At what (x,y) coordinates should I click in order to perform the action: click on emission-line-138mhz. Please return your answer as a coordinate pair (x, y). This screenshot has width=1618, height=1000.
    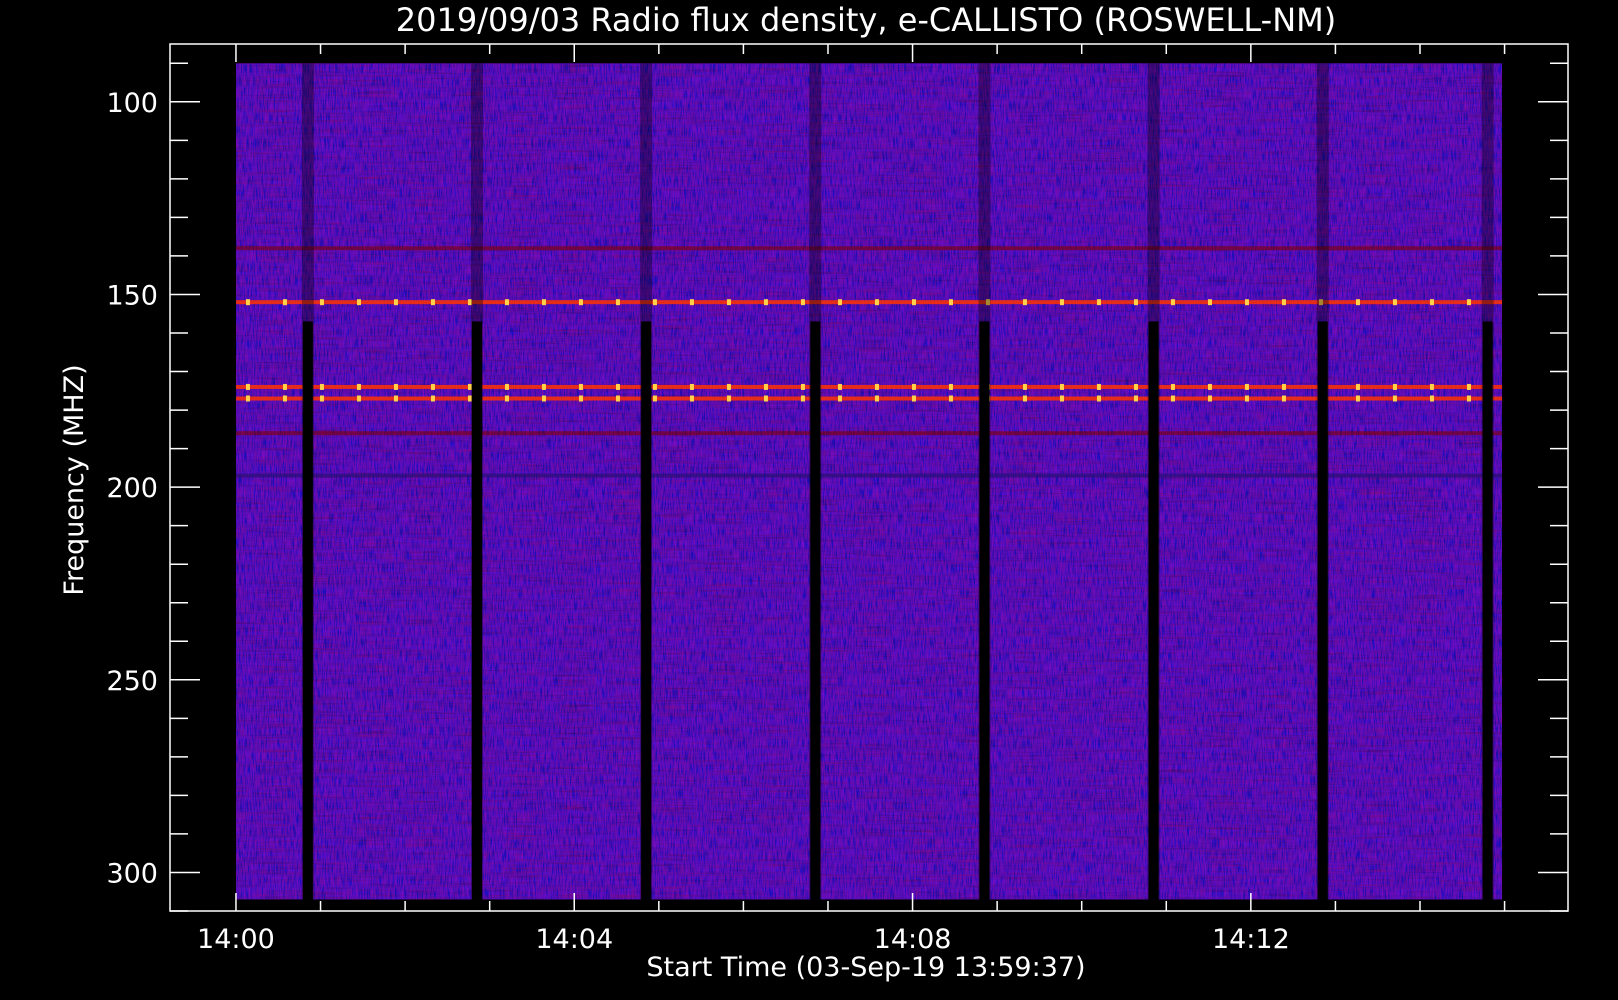
    Looking at the image, I should click on (869, 248).